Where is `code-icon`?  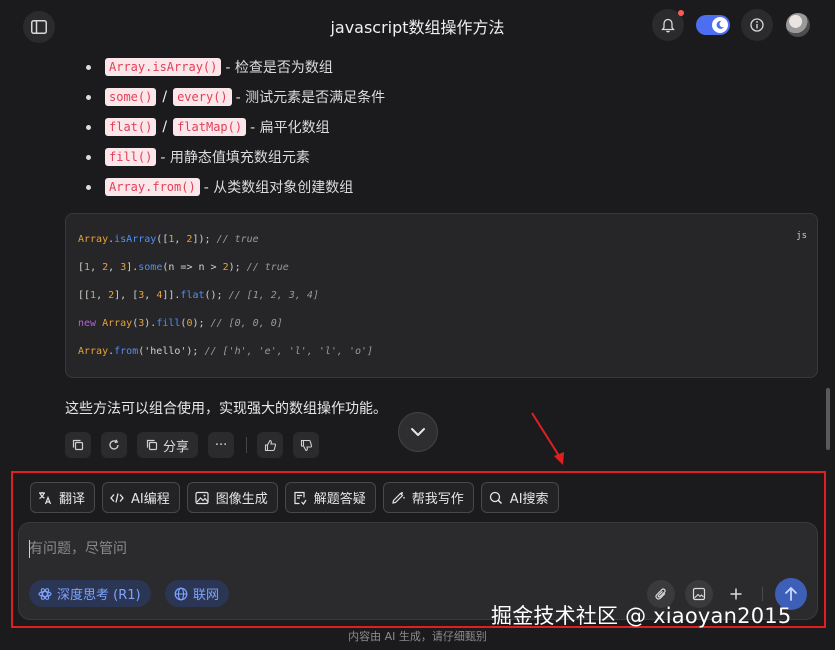 code-icon is located at coordinates (117, 498).